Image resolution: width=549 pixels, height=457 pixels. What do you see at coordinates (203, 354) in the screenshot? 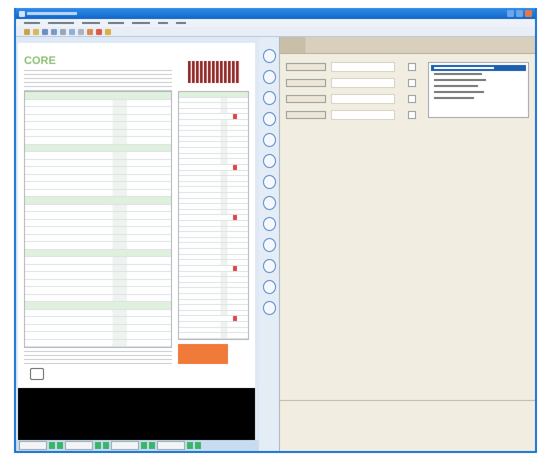
I see `stamp-drawing` at bounding box center [203, 354].